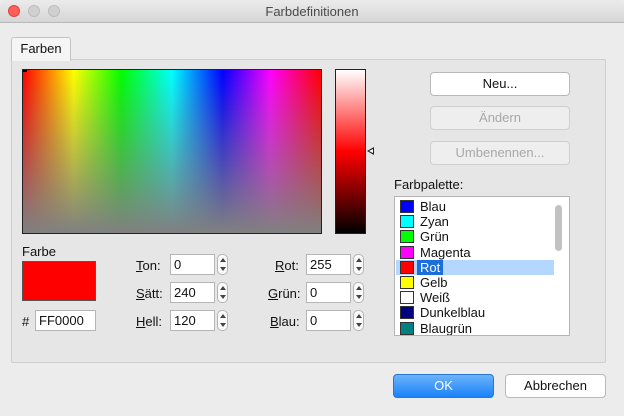  What do you see at coordinates (434, 237) in the screenshot?
I see `palette-item-label: Grün` at bounding box center [434, 237].